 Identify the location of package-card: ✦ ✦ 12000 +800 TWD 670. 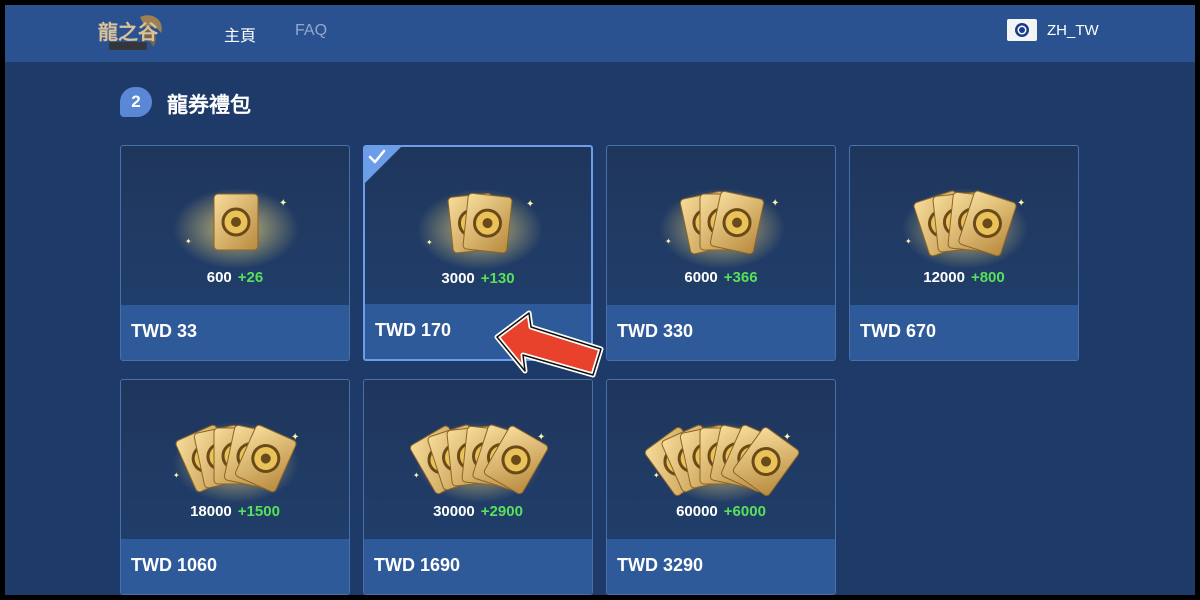
(964, 253).